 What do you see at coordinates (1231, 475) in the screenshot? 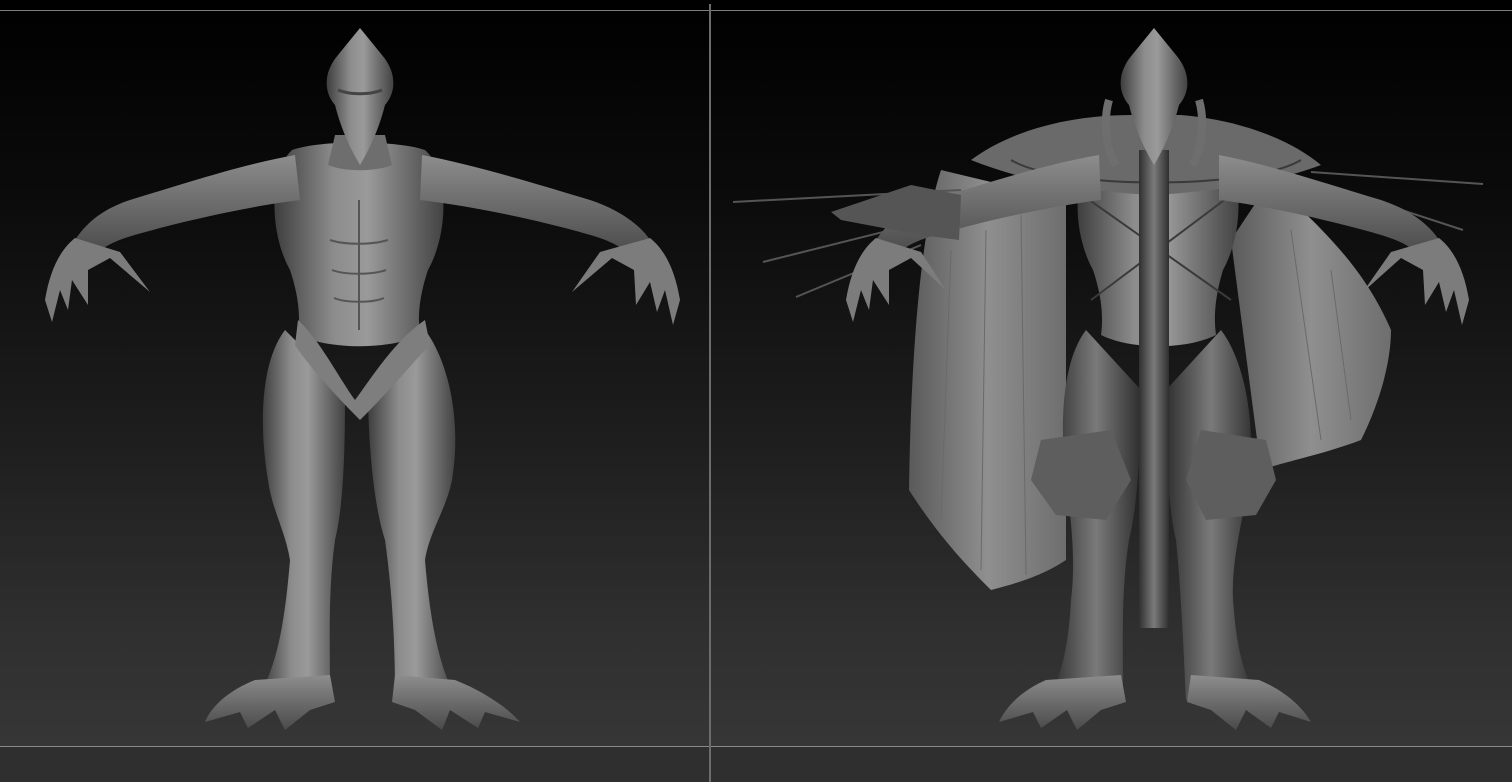
I see `right-knee-guard` at bounding box center [1231, 475].